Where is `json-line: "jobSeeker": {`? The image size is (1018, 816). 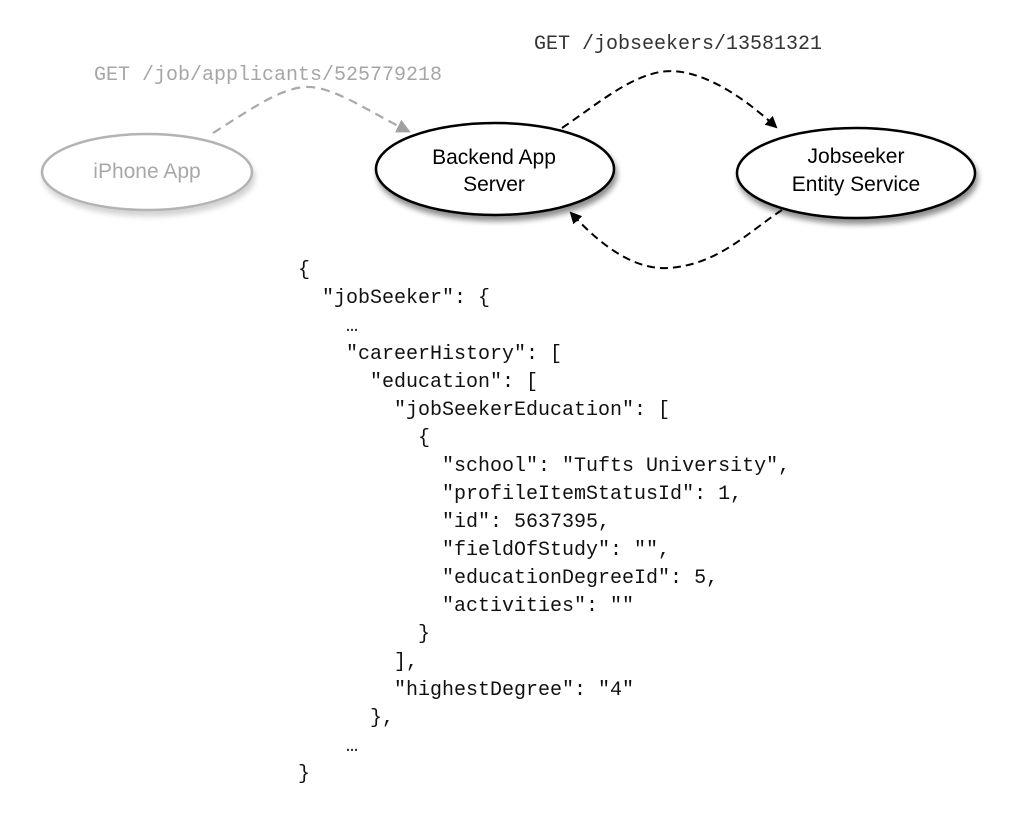 json-line: "jobSeeker": { is located at coordinates (394, 298).